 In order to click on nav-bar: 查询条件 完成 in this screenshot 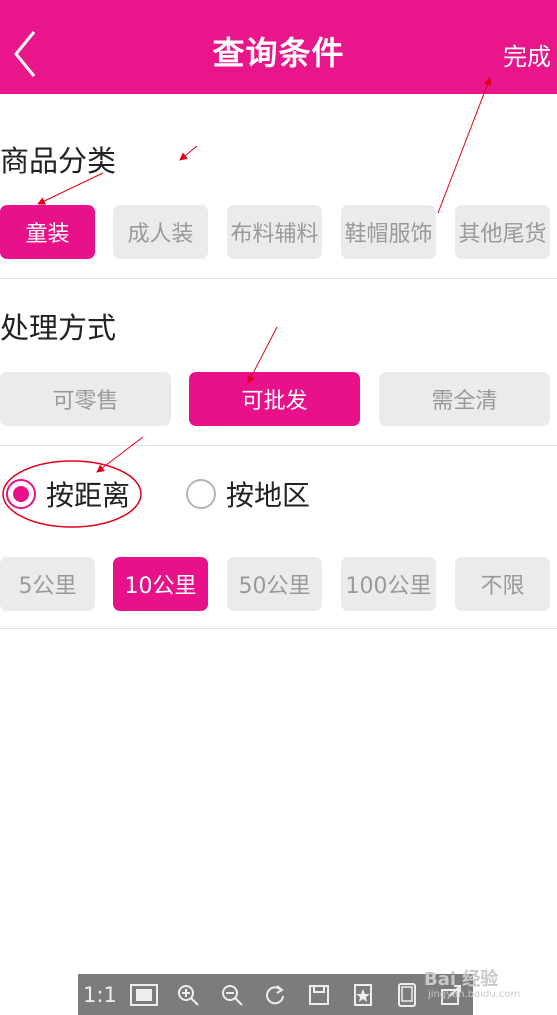, I will do `click(278, 53)`.